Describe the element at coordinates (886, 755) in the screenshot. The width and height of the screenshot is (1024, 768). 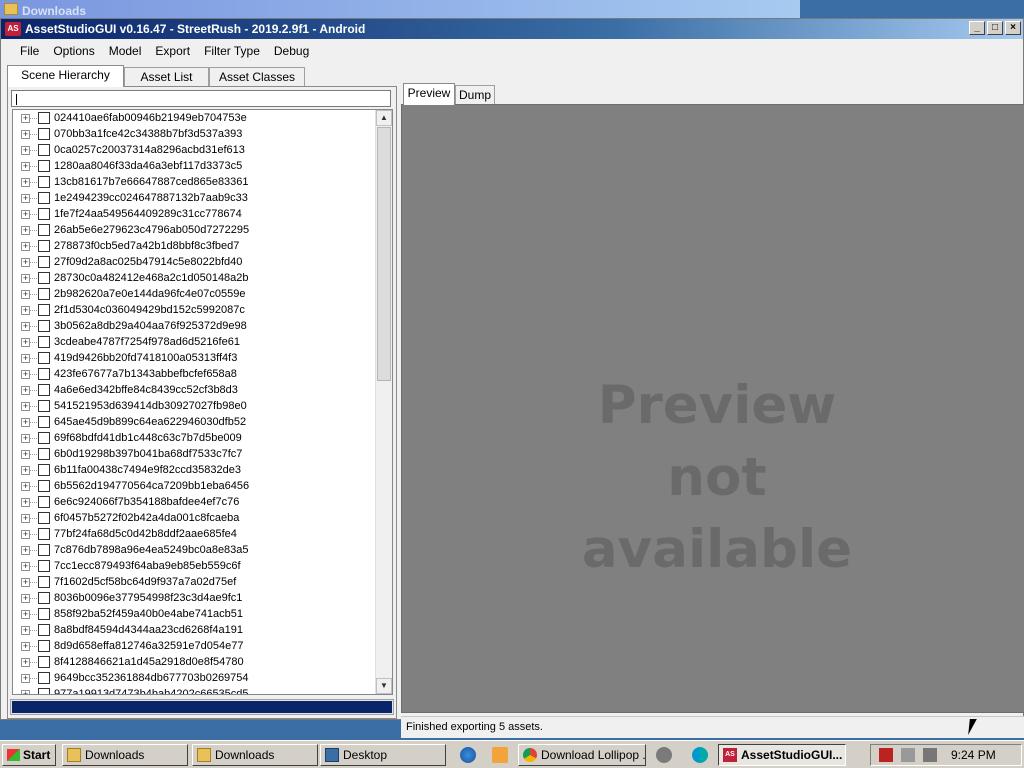
I see `security-alert-icon` at that location.